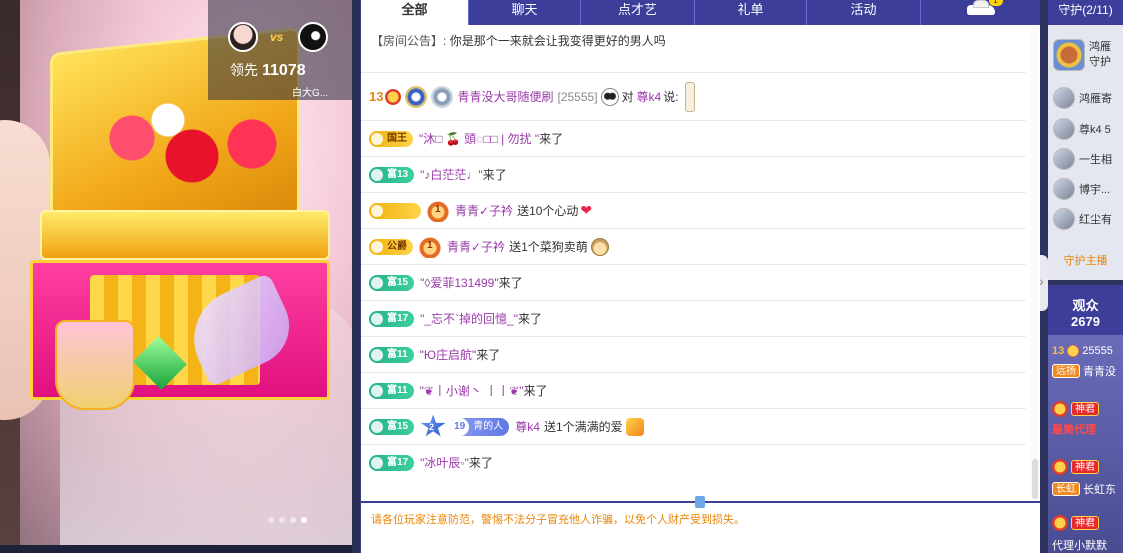  I want to click on message-username: "Ю庄启航", so click(448, 354).